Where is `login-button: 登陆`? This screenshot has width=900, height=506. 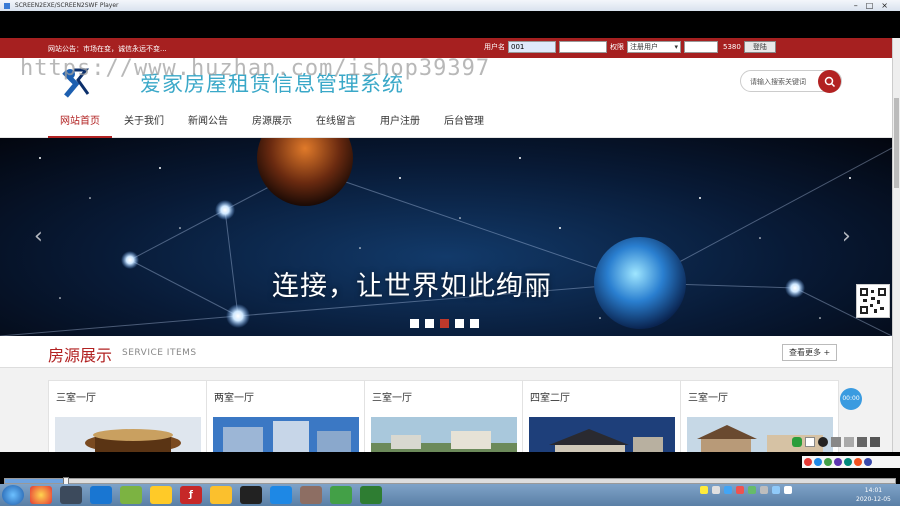 login-button: 登陆 is located at coordinates (759, 47).